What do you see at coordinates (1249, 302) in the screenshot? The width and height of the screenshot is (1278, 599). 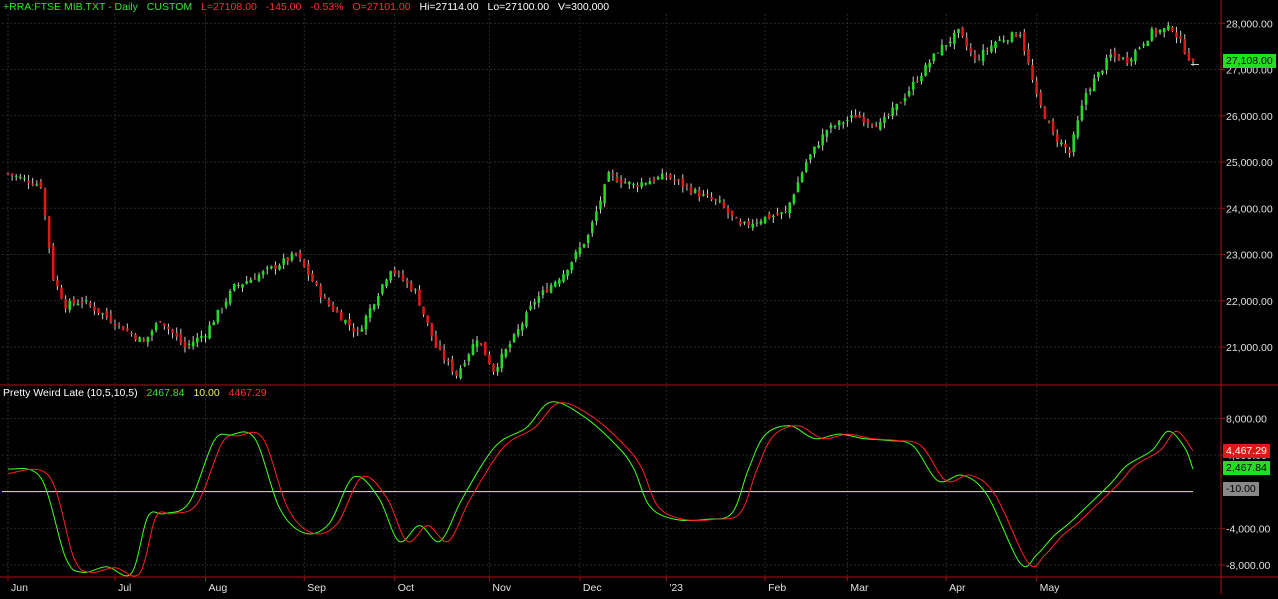 I see `price-tick-label: 22,000.00` at bounding box center [1249, 302].